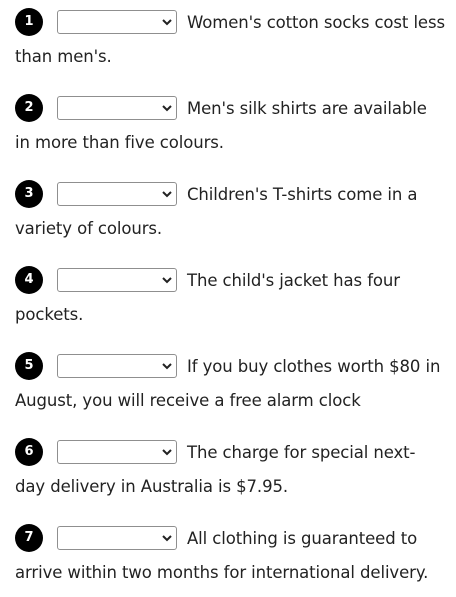 This screenshot has height=597, width=456. Describe the element at coordinates (29, 107) in the screenshot. I see `question-number-badge: 2` at that location.